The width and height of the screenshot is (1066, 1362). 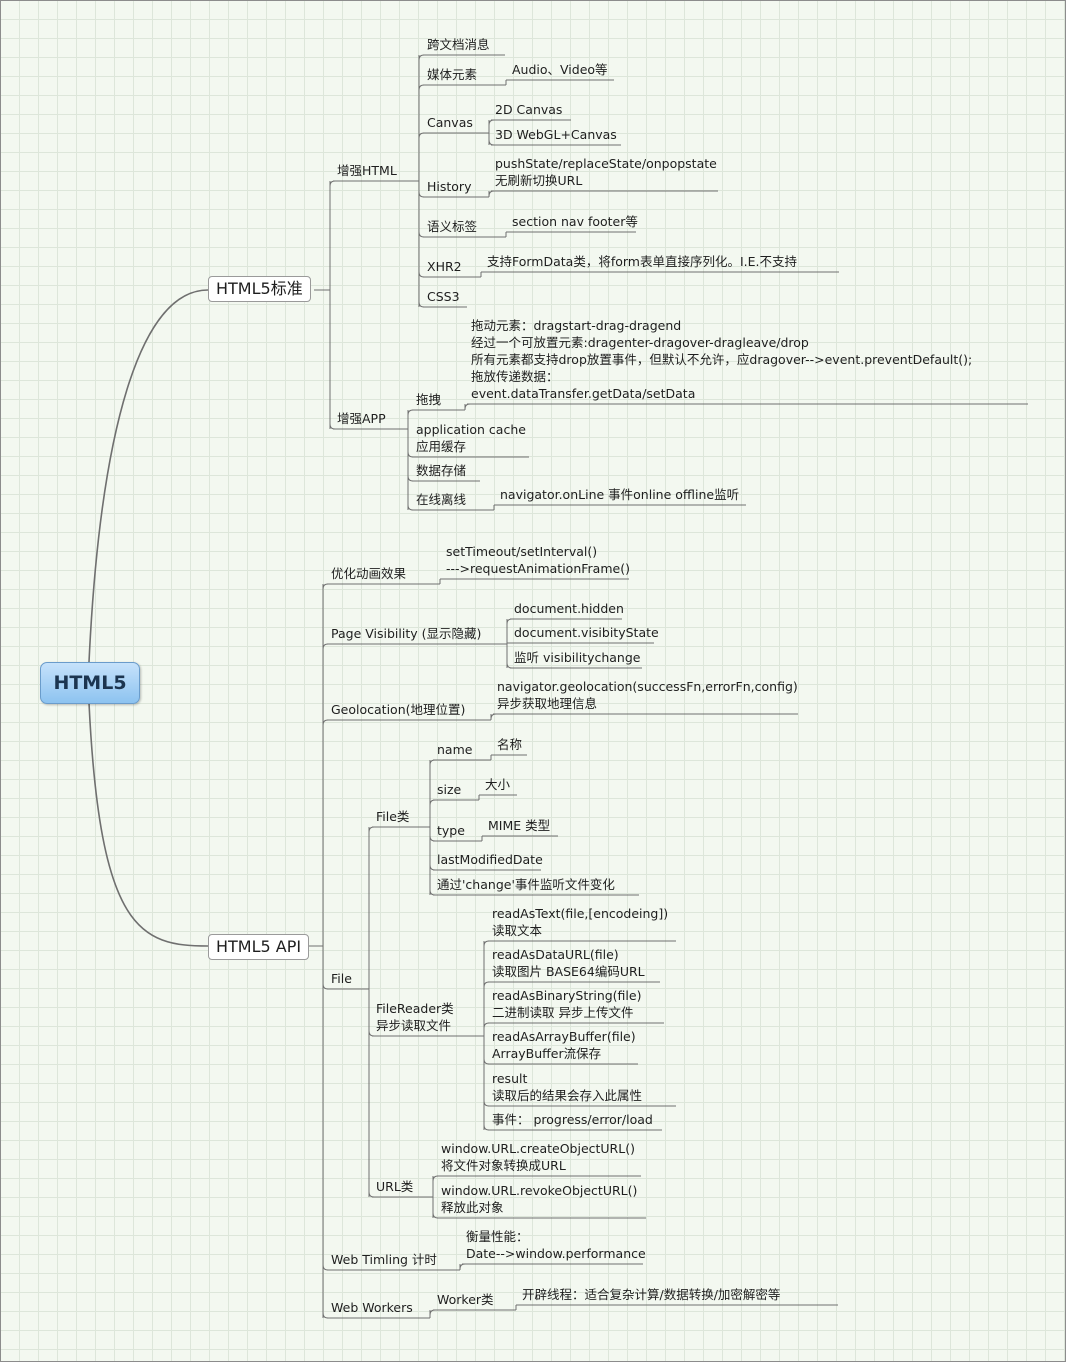 What do you see at coordinates (538, 1148) in the screenshot?
I see `text-line: window.URL.createObjectURL()` at bounding box center [538, 1148].